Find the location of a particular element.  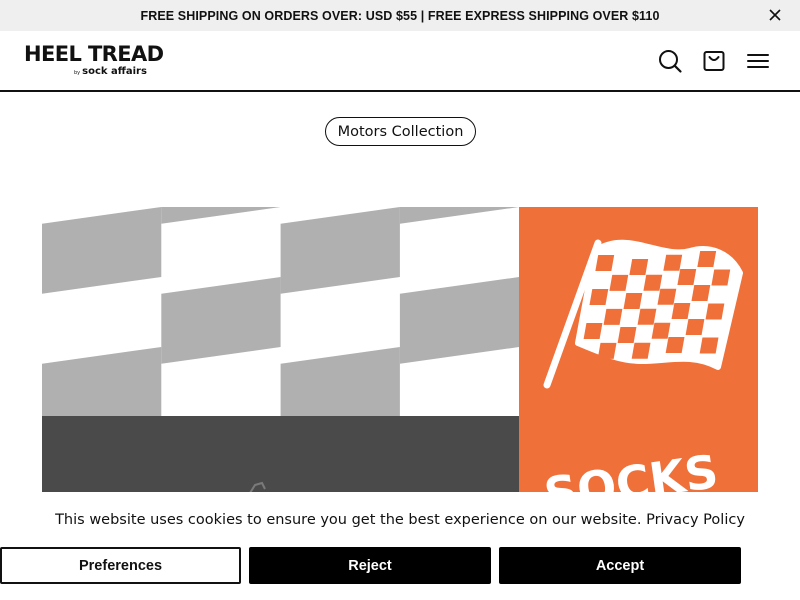

search-icon is located at coordinates (670, 61).